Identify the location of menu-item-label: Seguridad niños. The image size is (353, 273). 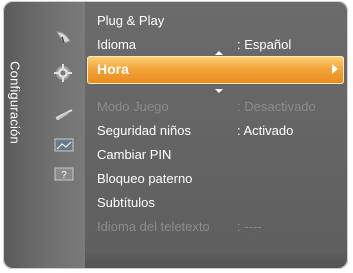
(144, 130).